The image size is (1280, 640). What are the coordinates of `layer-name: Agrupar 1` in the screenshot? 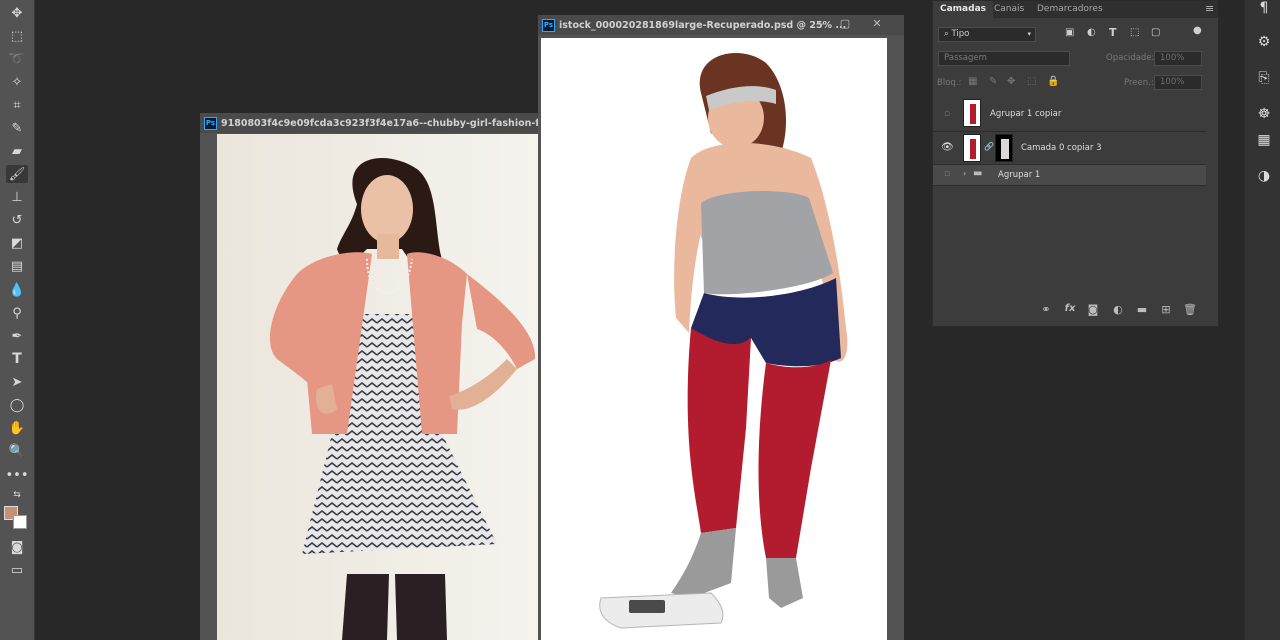 It's located at (1019, 175).